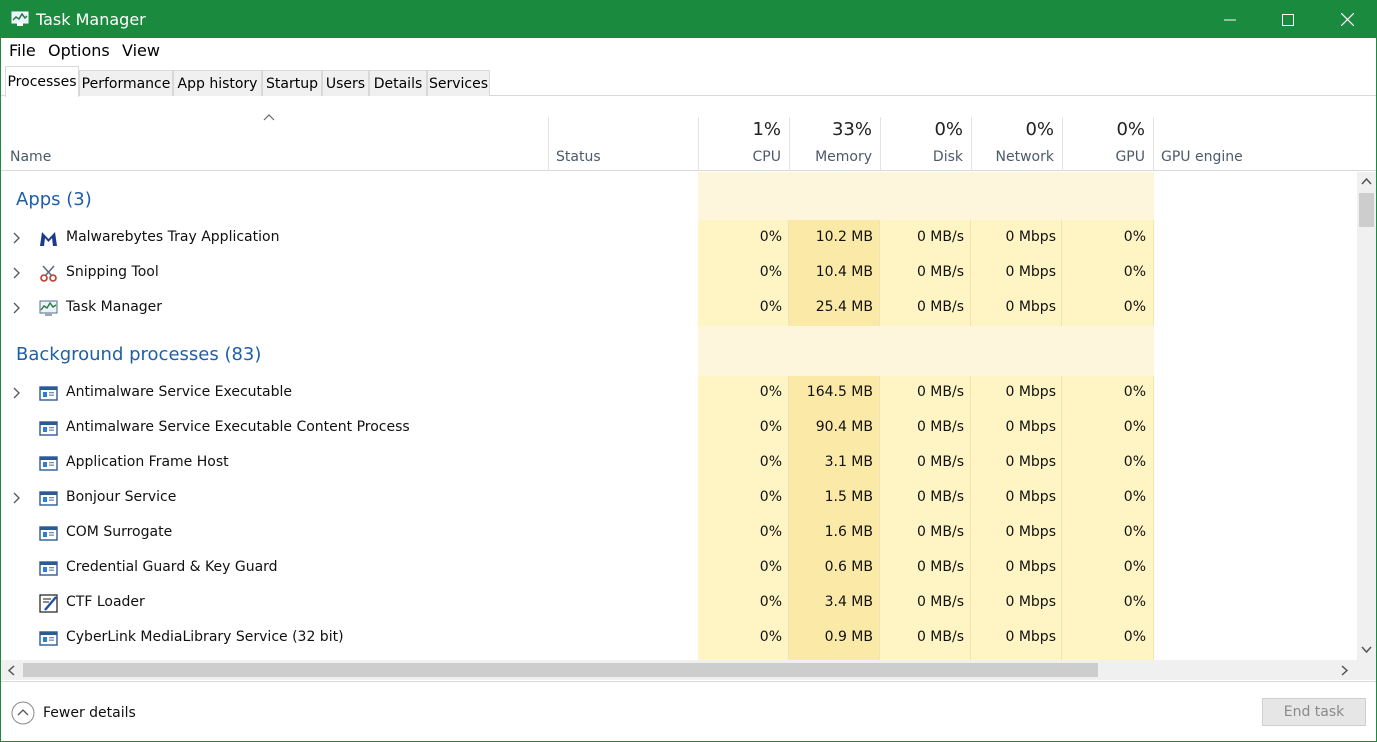 This screenshot has width=1377, height=742. I want to click on scroll-left-icon, so click(11, 670).